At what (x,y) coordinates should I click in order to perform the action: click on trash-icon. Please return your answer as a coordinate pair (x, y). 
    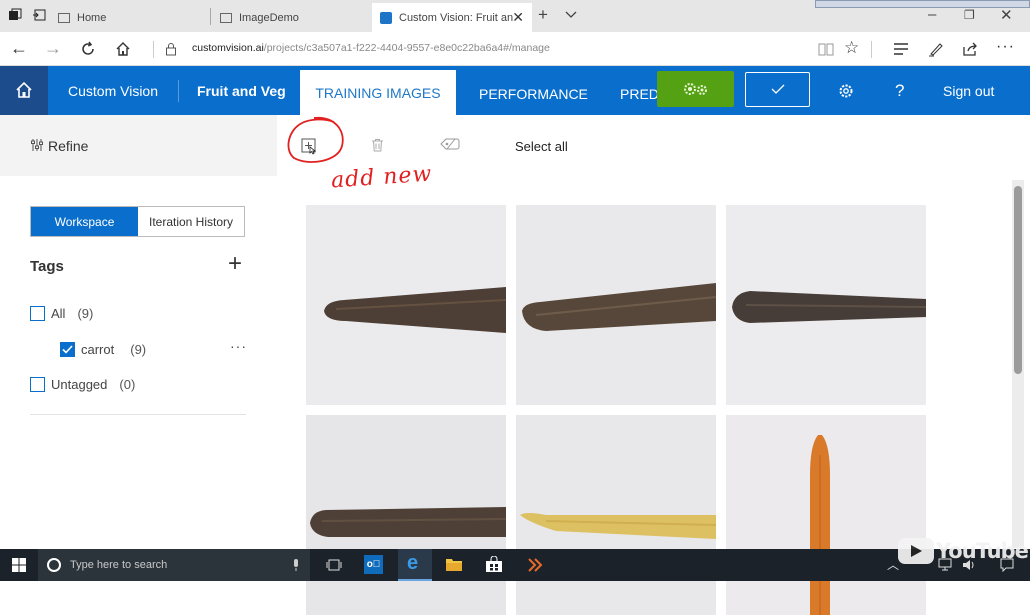
    Looking at the image, I should click on (377, 145).